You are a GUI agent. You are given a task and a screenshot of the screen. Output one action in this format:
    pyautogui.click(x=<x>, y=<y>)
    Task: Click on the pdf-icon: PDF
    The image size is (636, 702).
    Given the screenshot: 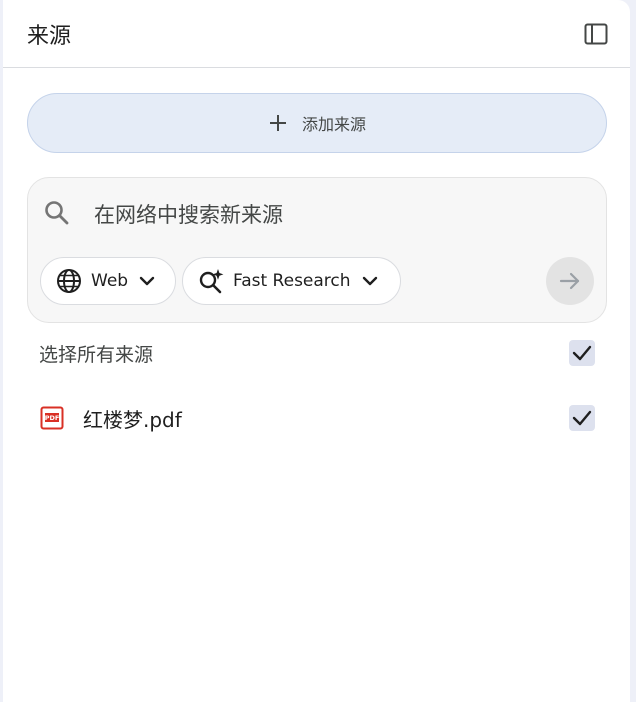 What is the action you would take?
    pyautogui.click(x=52, y=418)
    